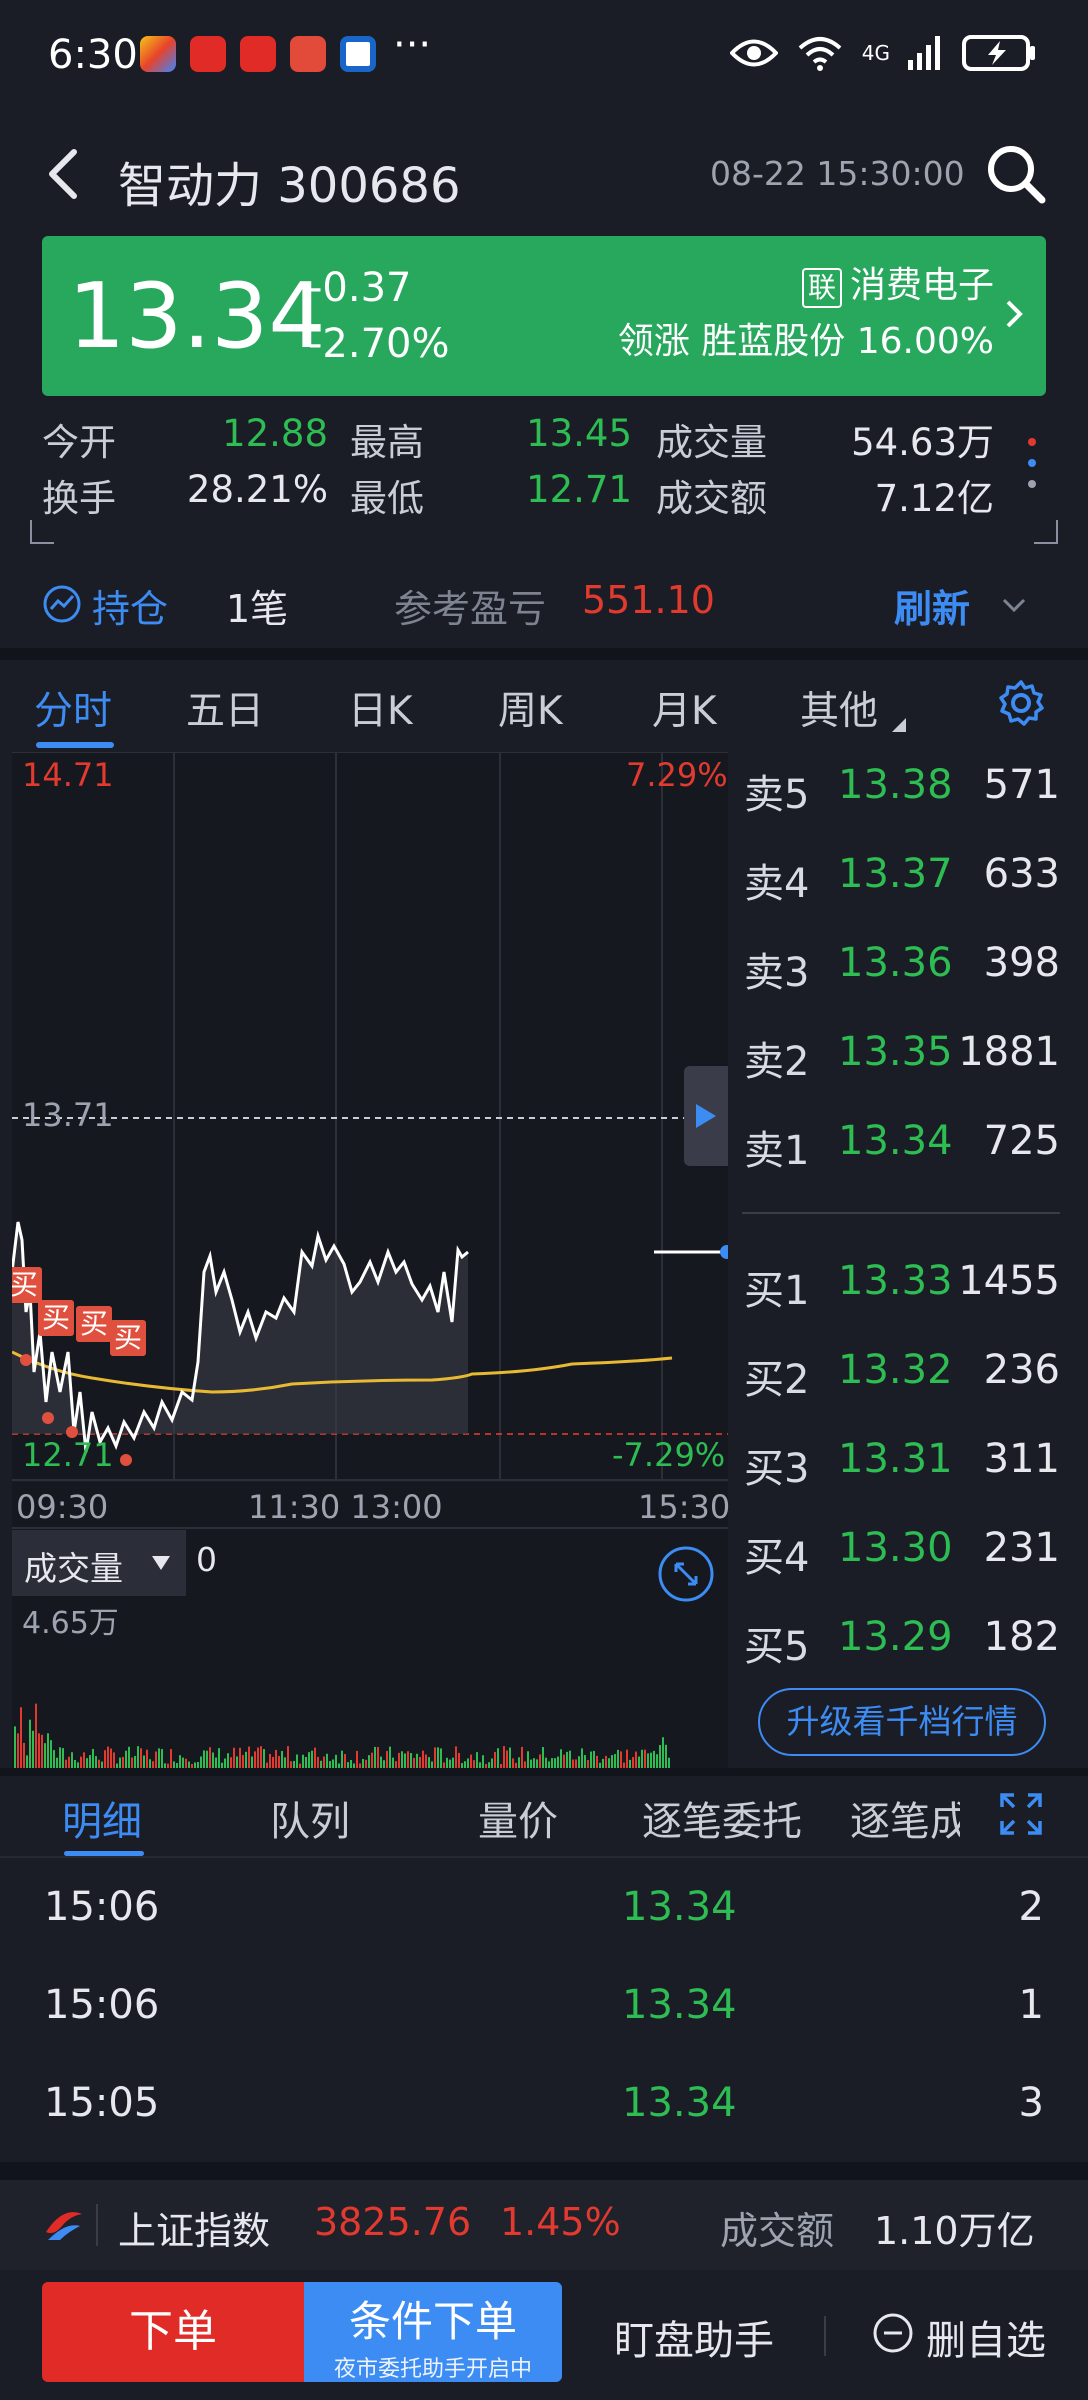 The height and width of the screenshot is (2400, 1088). I want to click on tab-volume-price: 量价, so click(518, 1818).